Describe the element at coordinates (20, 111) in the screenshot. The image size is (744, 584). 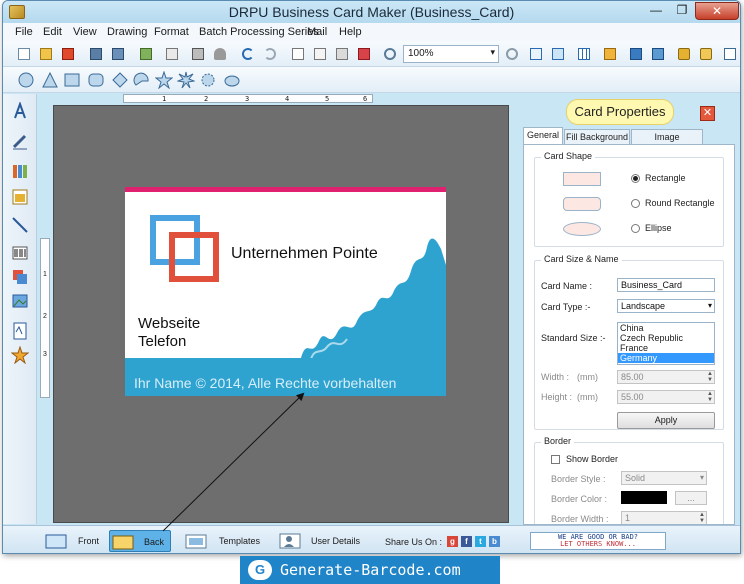
I see `text-tool-icon` at that location.